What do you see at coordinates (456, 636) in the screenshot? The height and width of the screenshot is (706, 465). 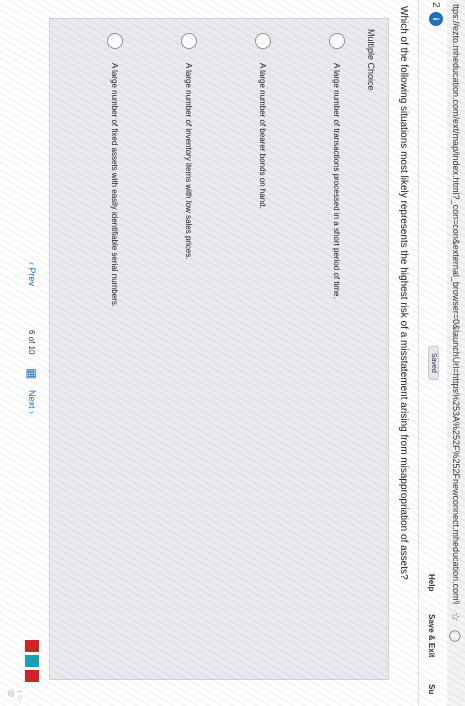 I see `browser-menu-icon: ◯` at bounding box center [456, 636].